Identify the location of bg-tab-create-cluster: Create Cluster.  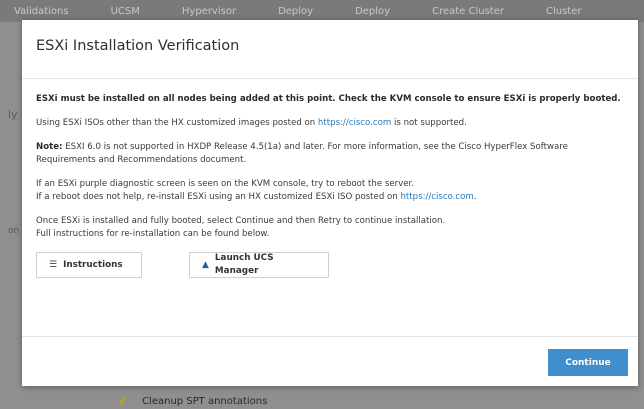
(468, 11).